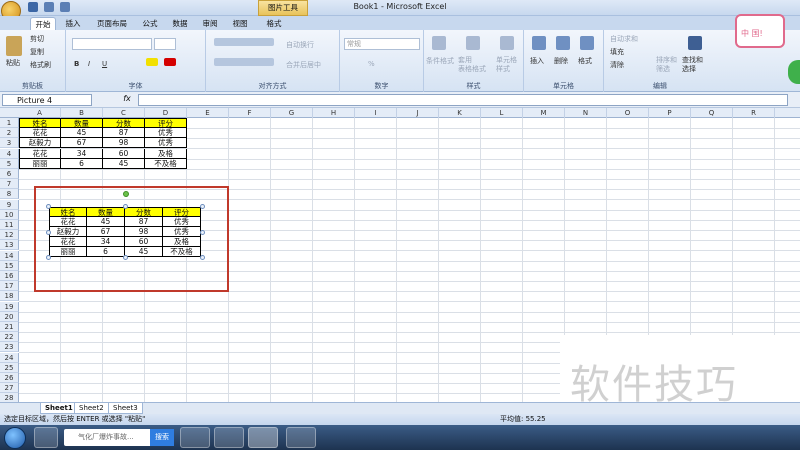 The width and height of the screenshot is (800, 450). What do you see at coordinates (9, 316) in the screenshot?
I see `row-header-20: 20` at bounding box center [9, 316].